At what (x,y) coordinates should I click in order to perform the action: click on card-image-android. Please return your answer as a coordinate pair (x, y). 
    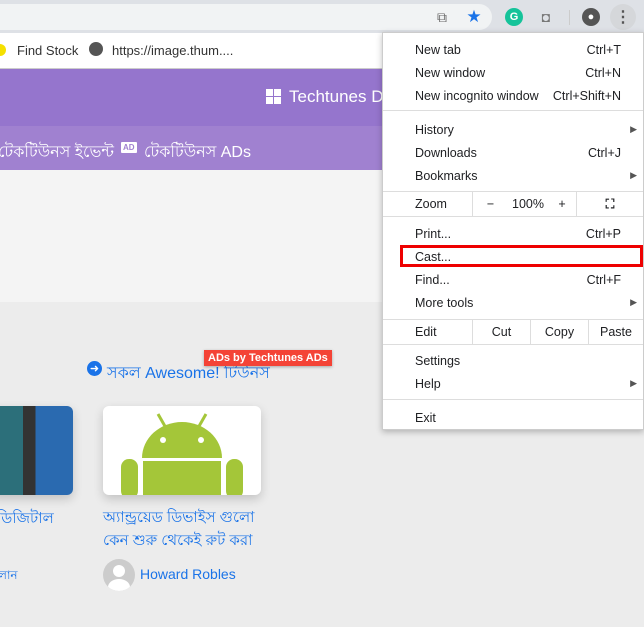
    Looking at the image, I should click on (182, 450).